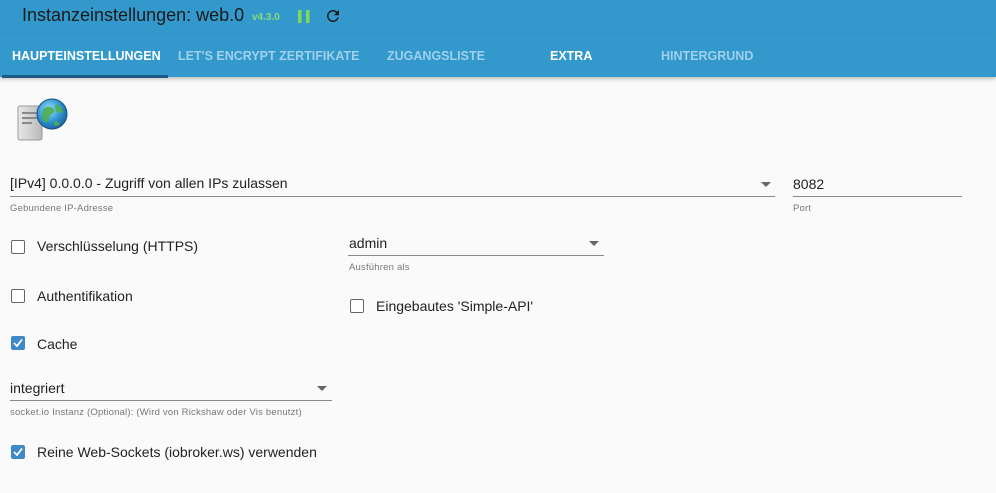  What do you see at coordinates (18, 296) in the screenshot?
I see `auth-checkbox` at bounding box center [18, 296].